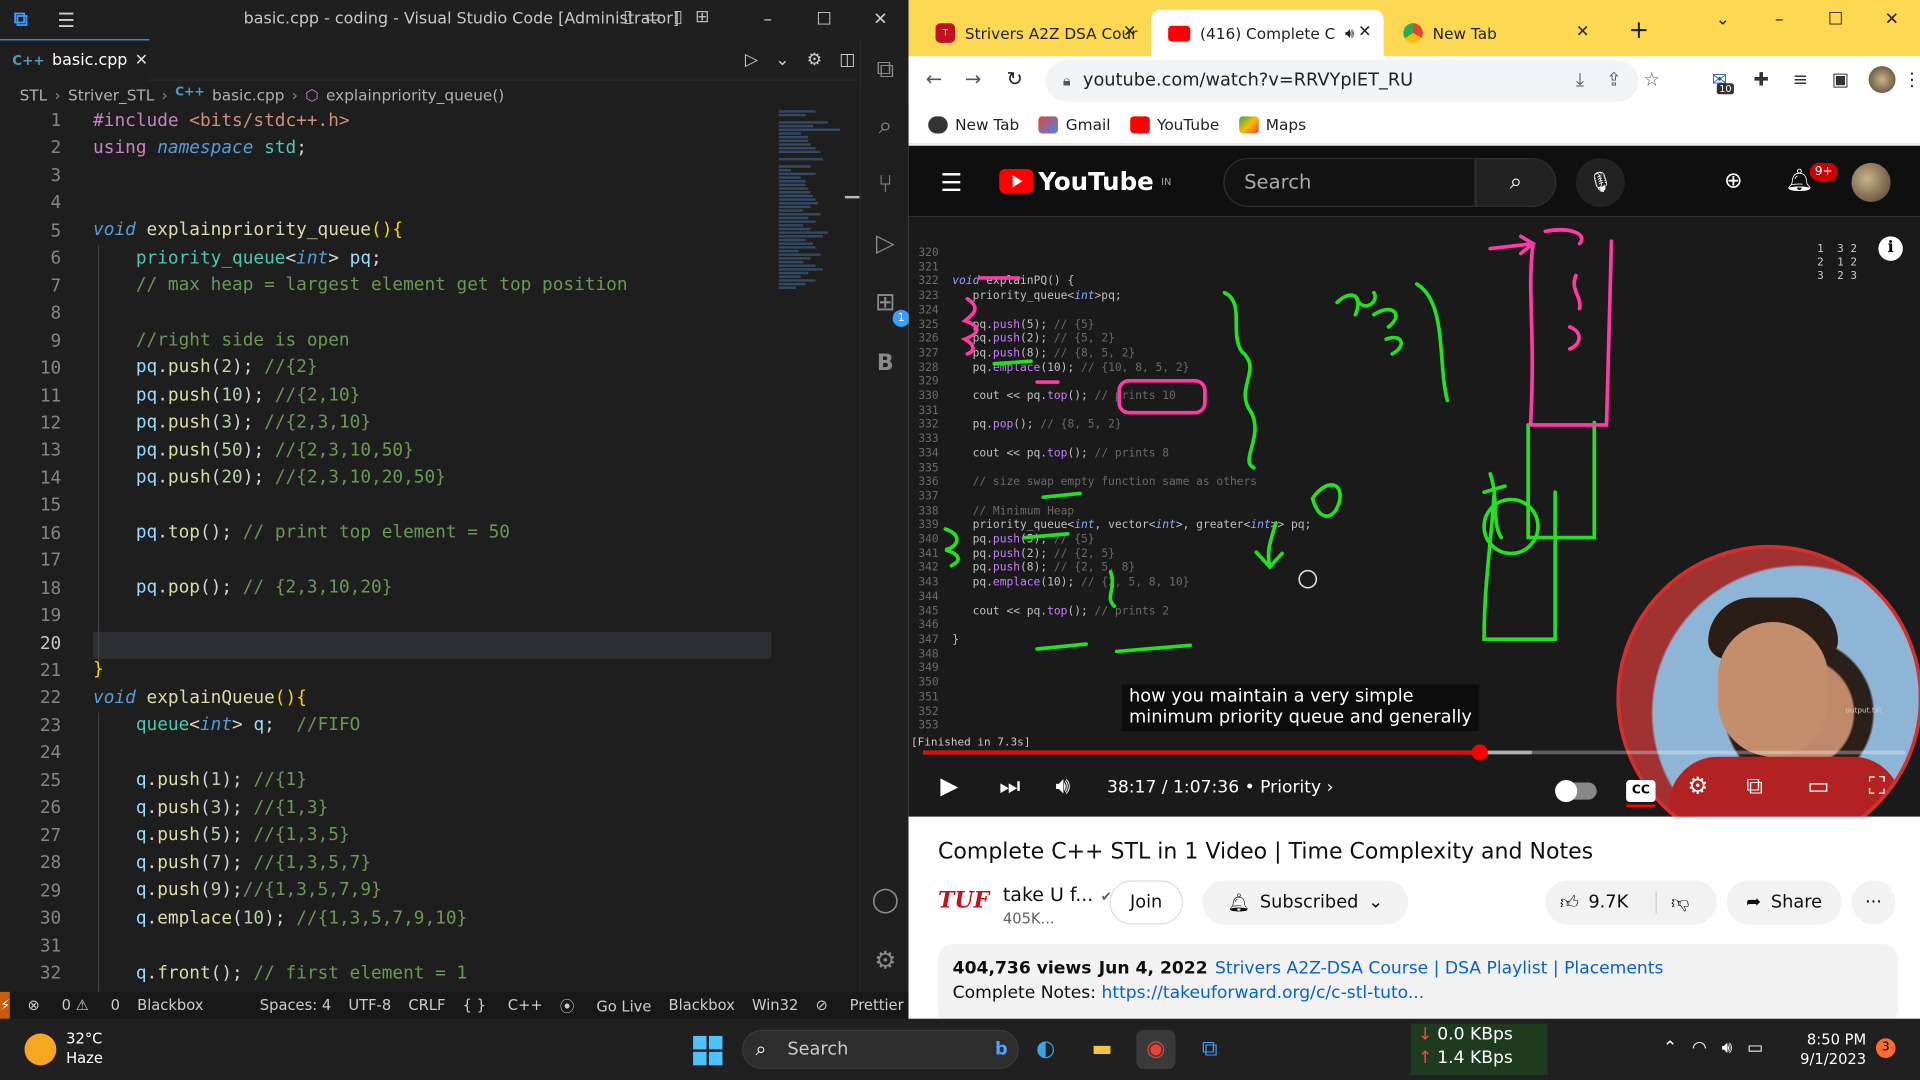 The height and width of the screenshot is (1080, 1920). I want to click on battery-icon: ▭, so click(1755, 1048).